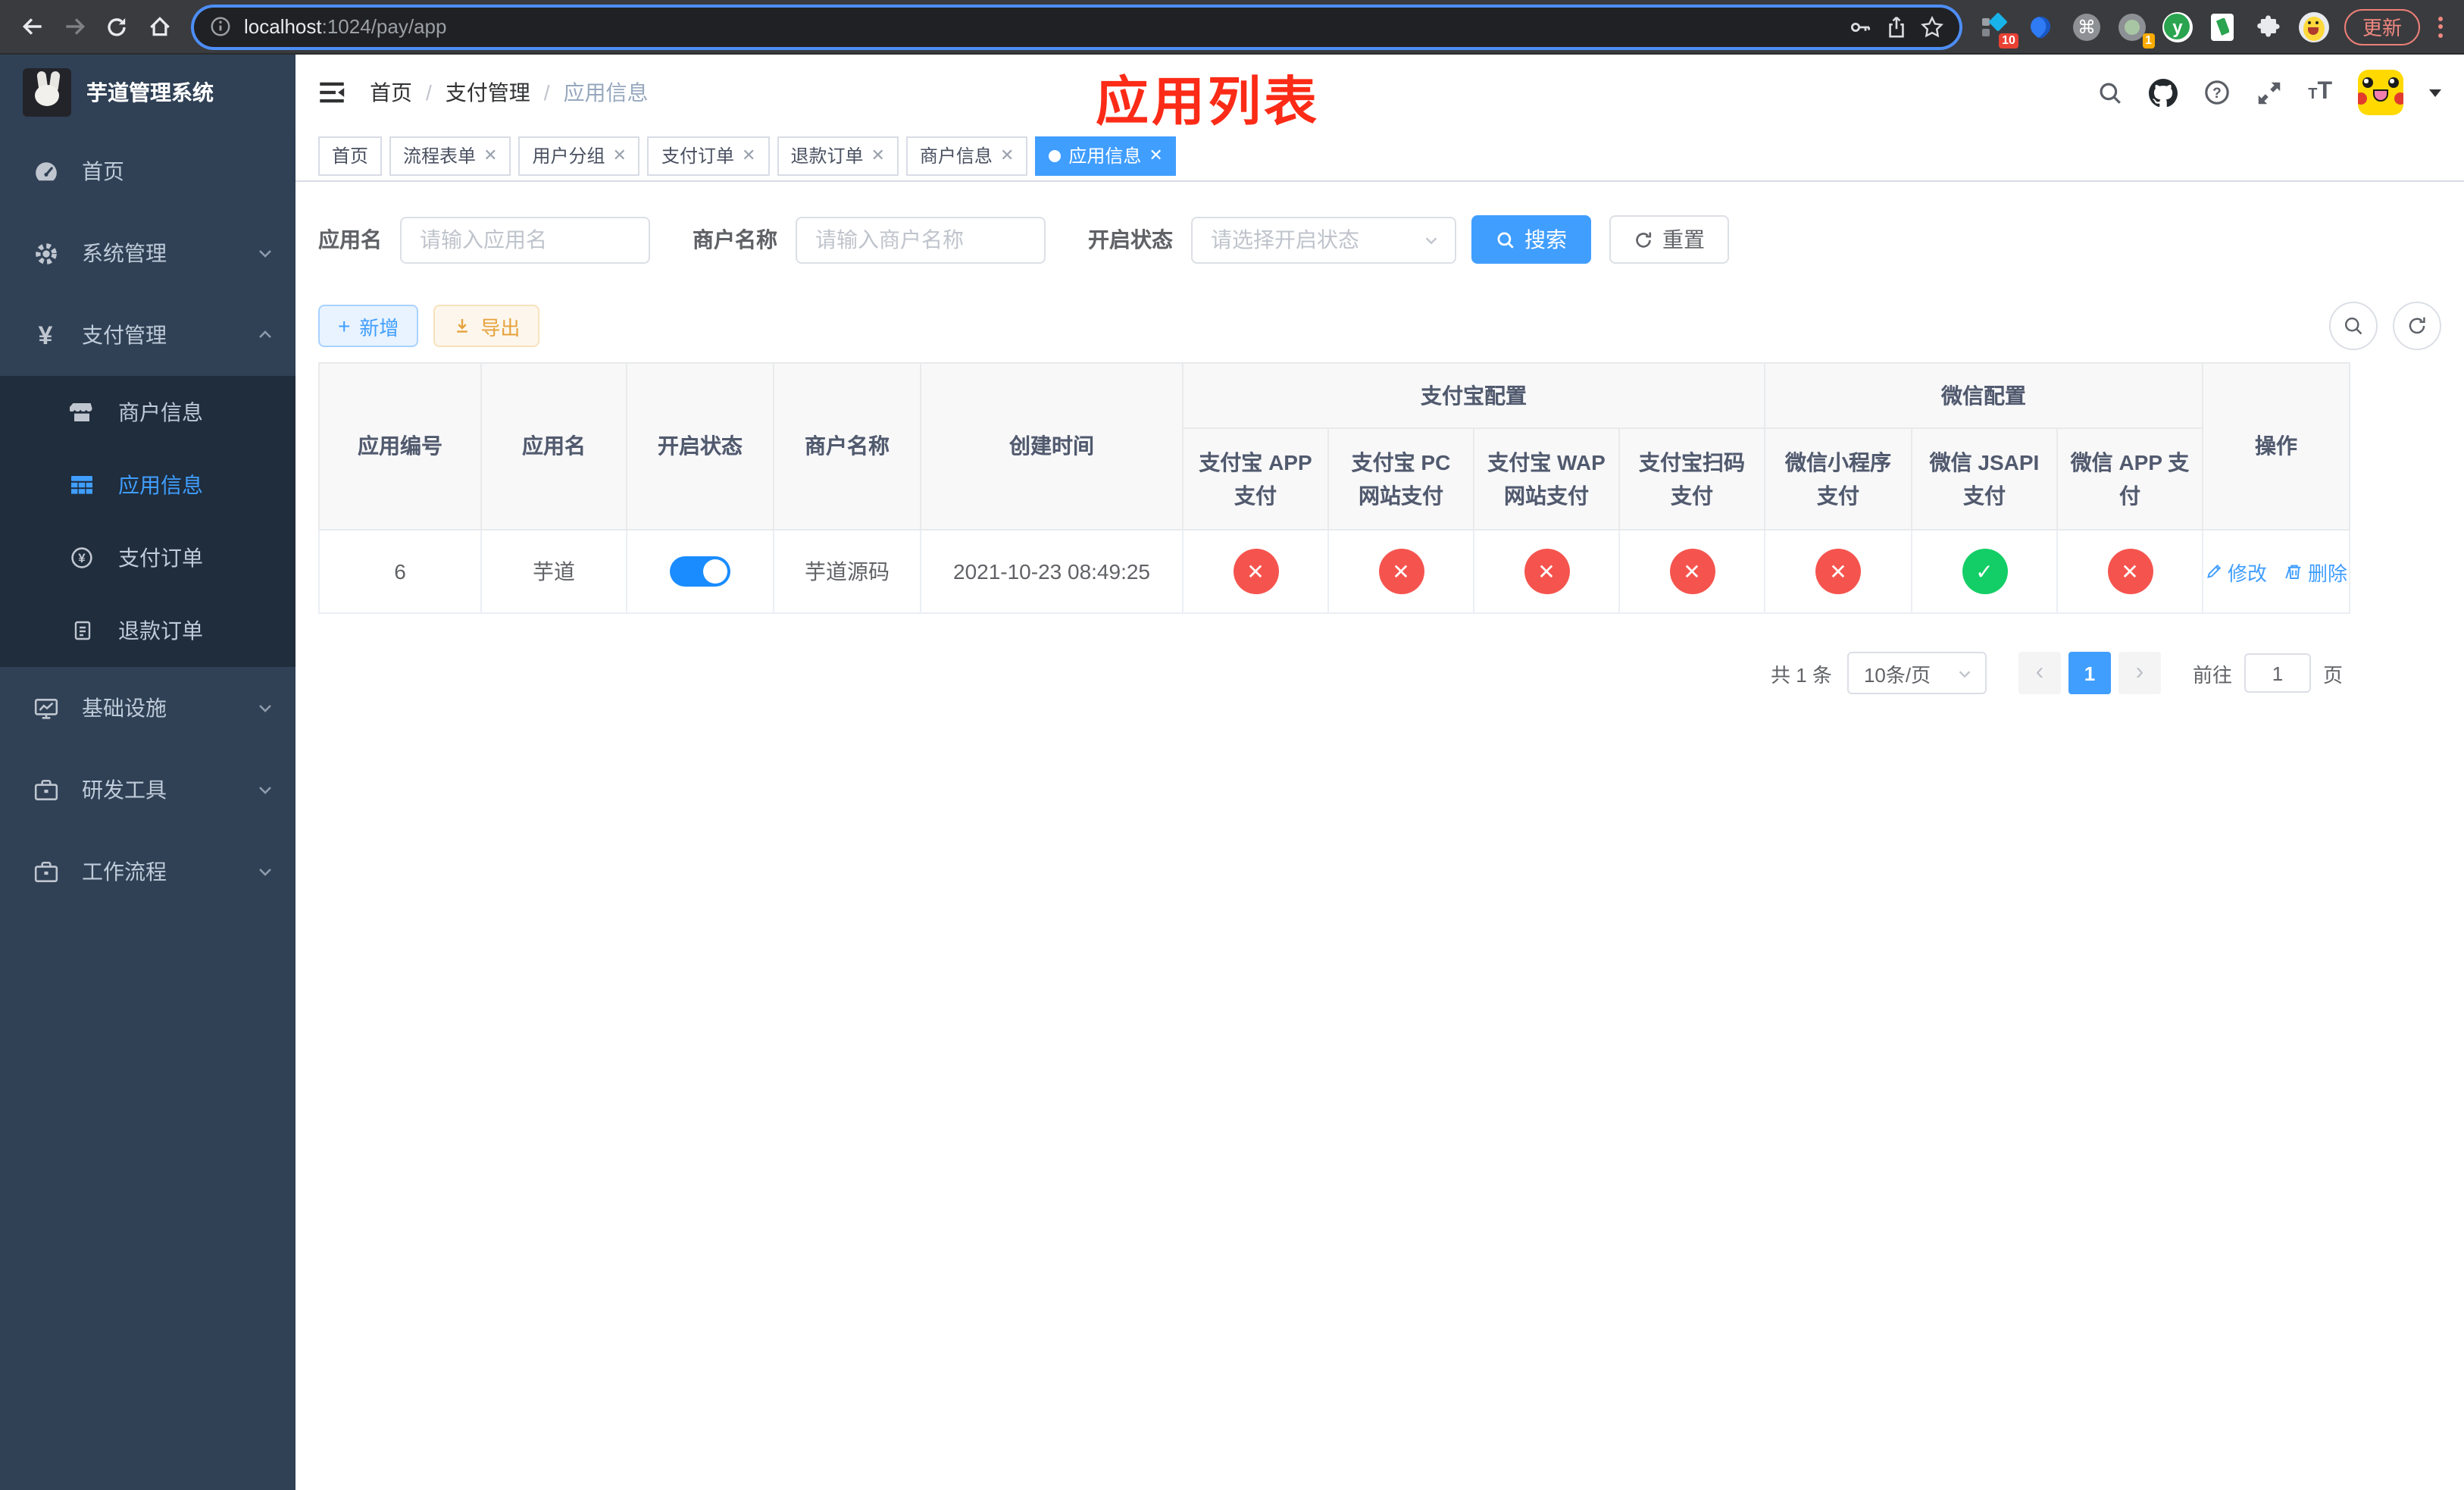  Describe the element at coordinates (1255, 479) in the screenshot. I see `col-alipay-app: 支付宝 APP 支付` at that location.